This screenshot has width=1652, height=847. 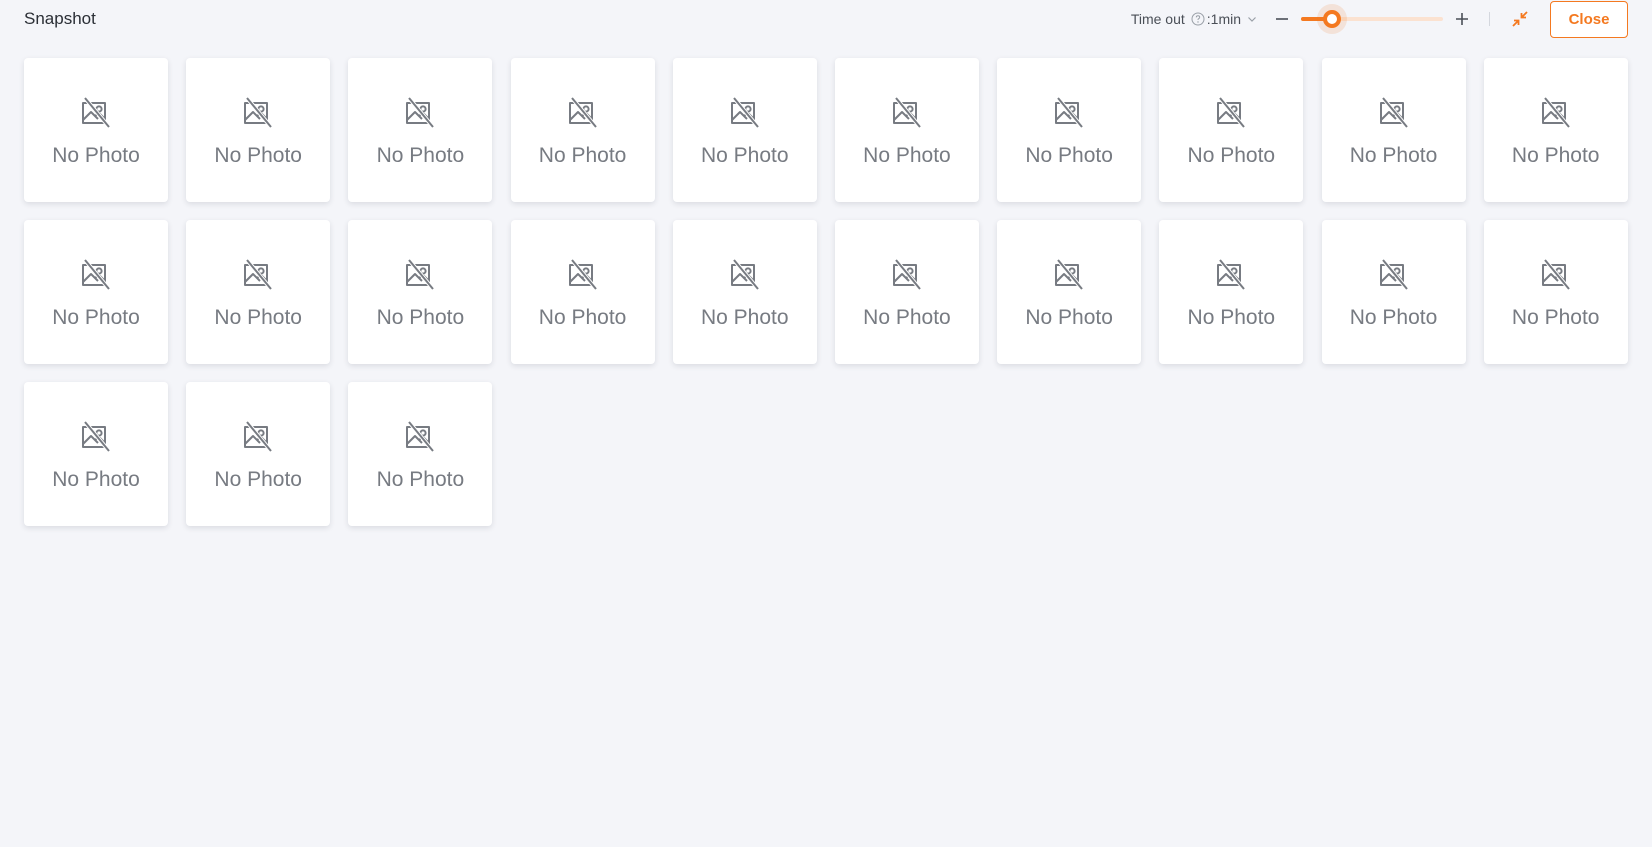 I want to click on timeout-select: Time out :1min, so click(x=1194, y=19).